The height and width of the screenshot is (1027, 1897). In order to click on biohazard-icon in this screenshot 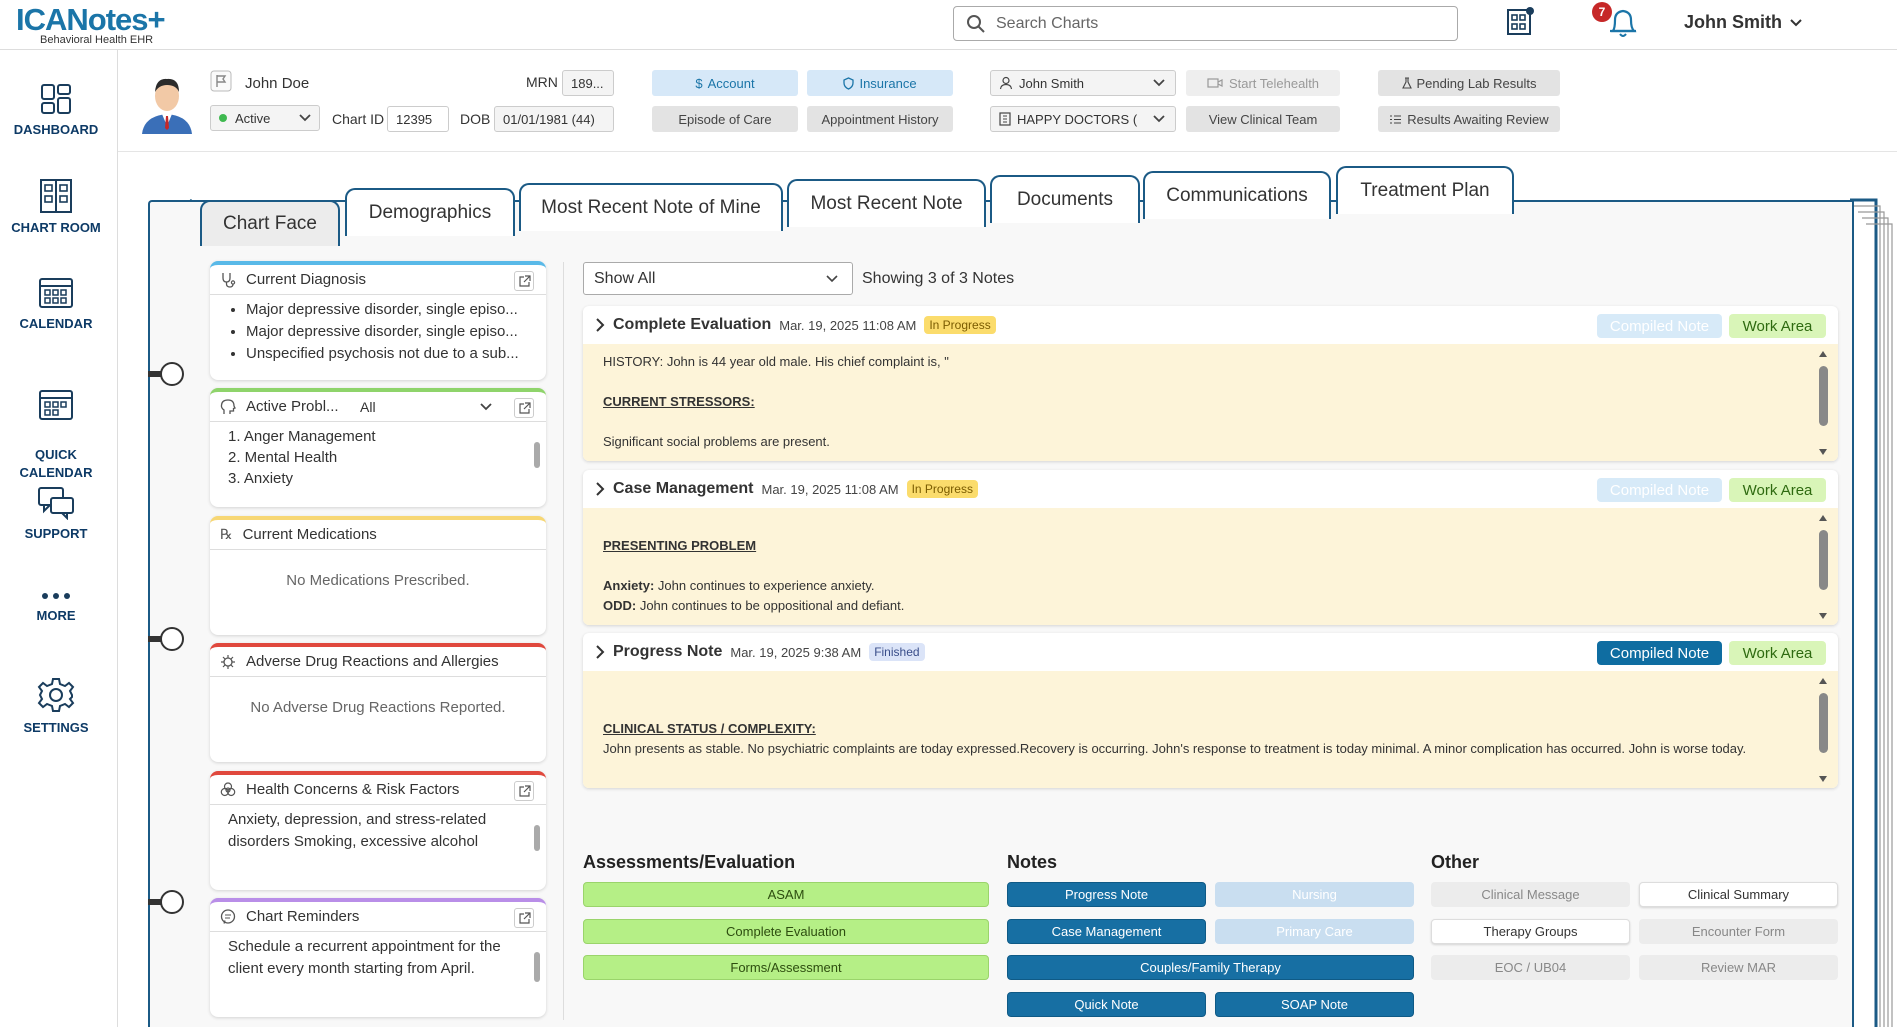, I will do `click(228, 788)`.